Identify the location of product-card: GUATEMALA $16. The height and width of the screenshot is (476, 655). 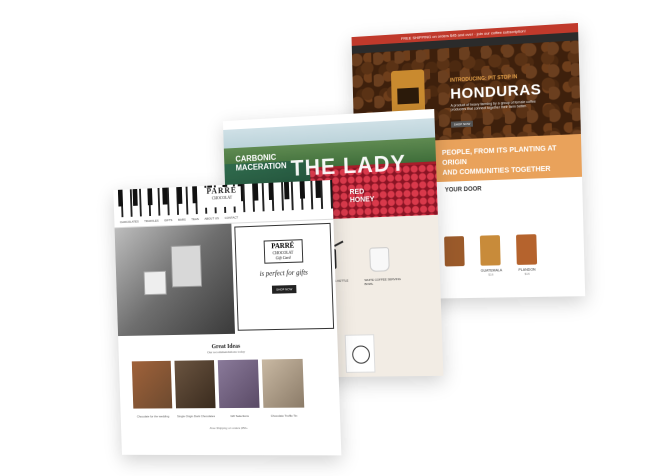
(490, 256).